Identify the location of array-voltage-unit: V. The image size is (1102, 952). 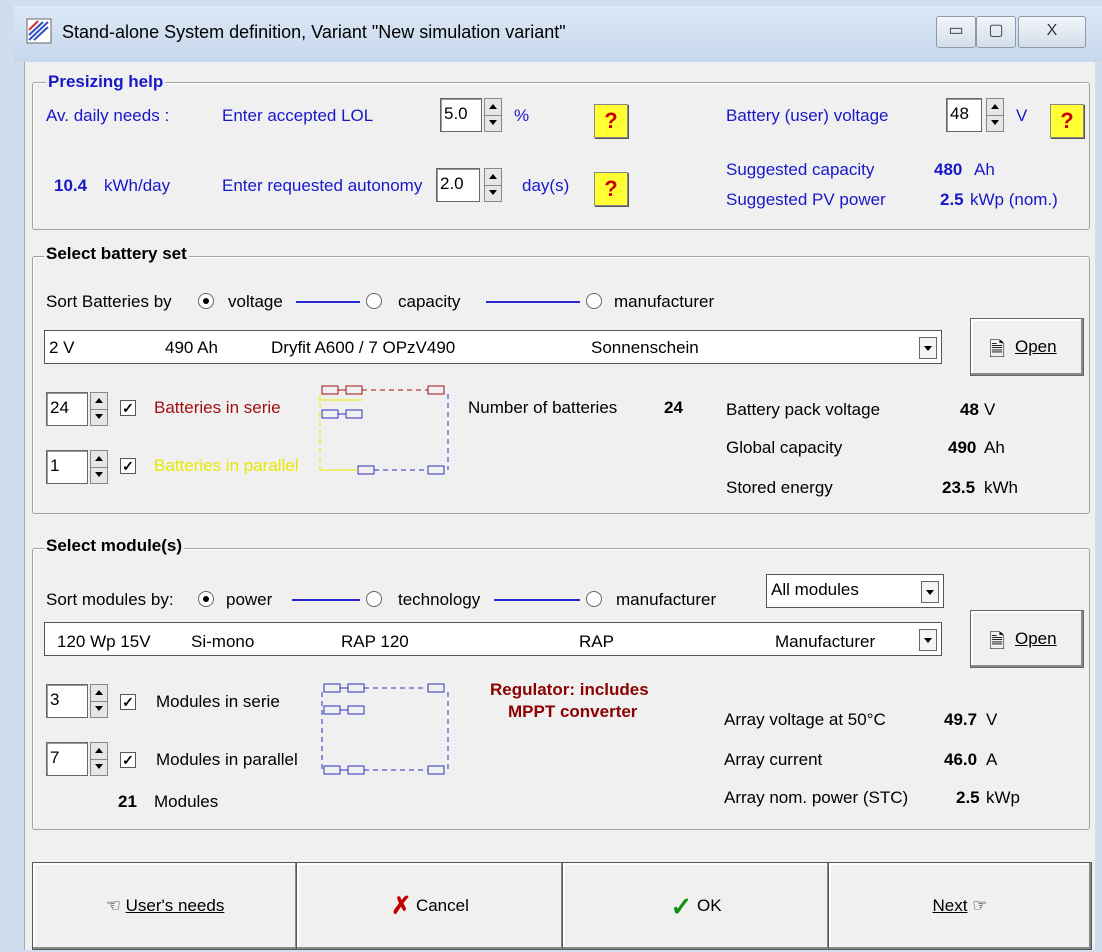
(992, 719).